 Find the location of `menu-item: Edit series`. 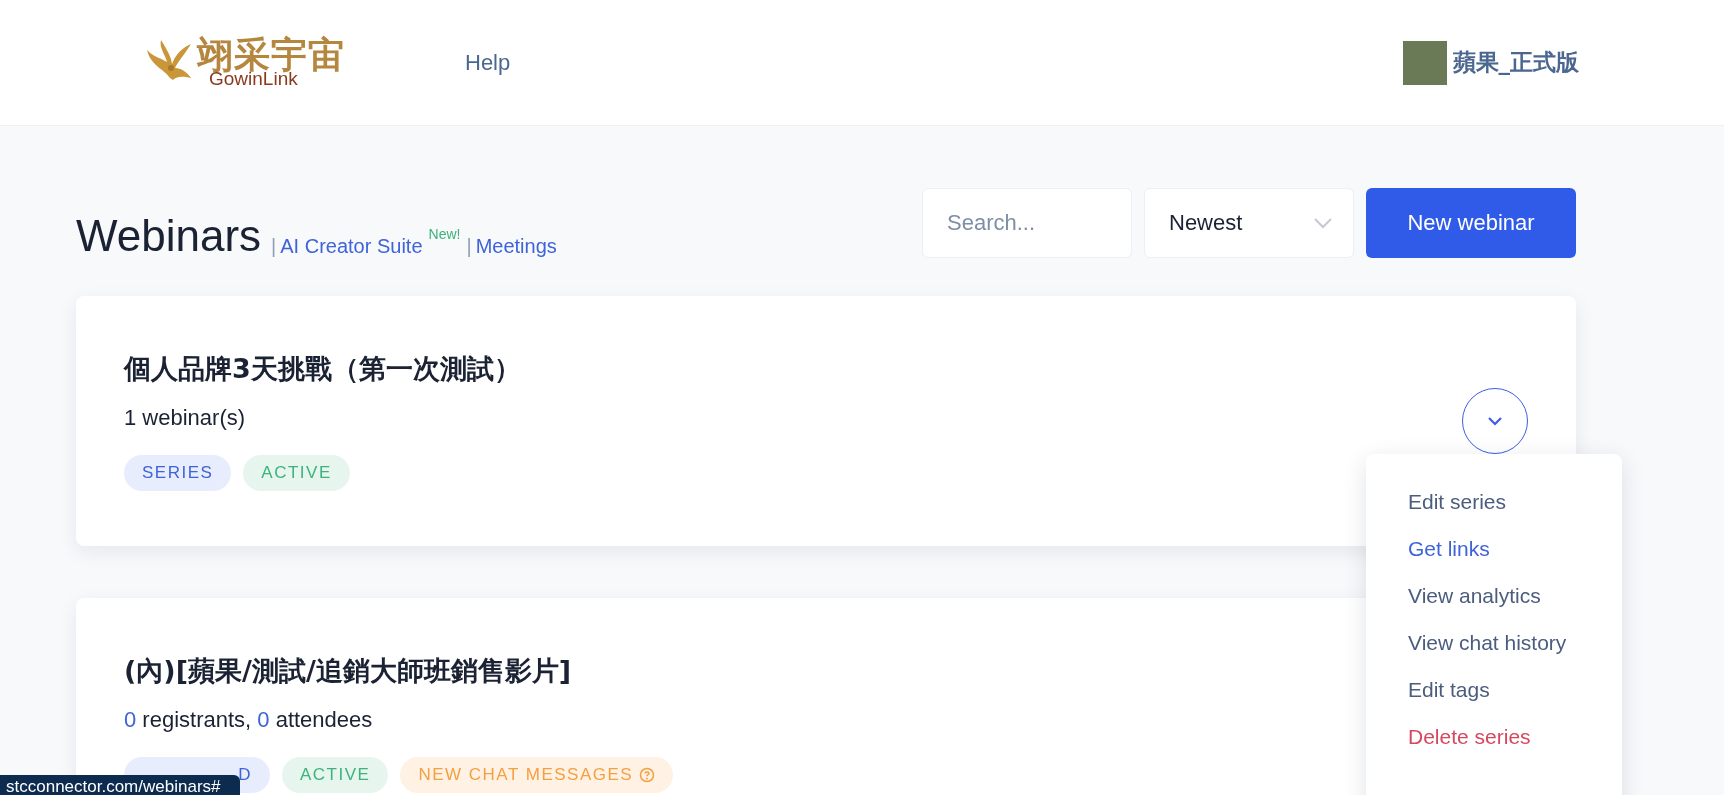

menu-item: Edit series is located at coordinates (1515, 501).